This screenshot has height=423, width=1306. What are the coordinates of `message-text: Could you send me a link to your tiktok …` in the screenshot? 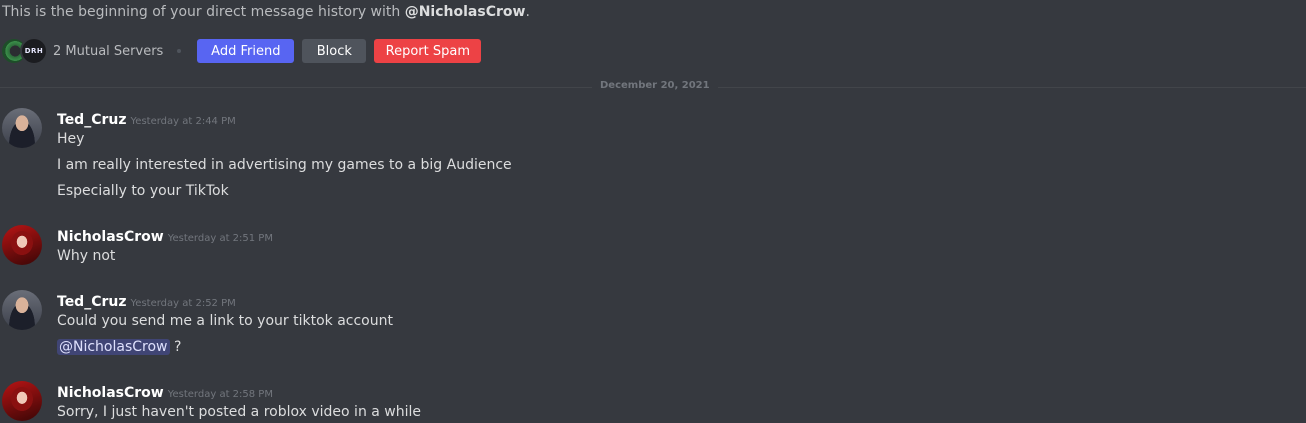 It's located at (225, 321).